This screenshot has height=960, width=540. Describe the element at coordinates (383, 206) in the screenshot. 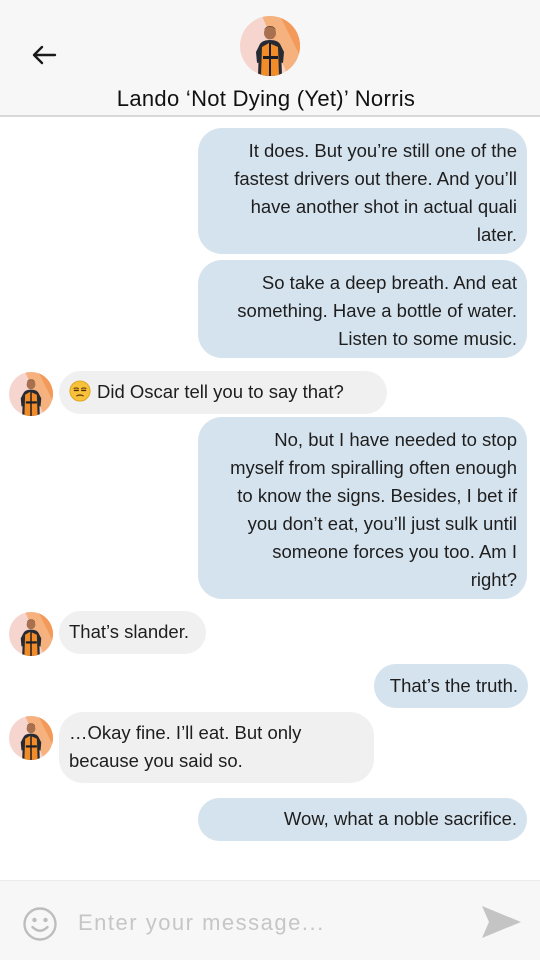

I see `message-line: have another shot in actual quali` at that location.